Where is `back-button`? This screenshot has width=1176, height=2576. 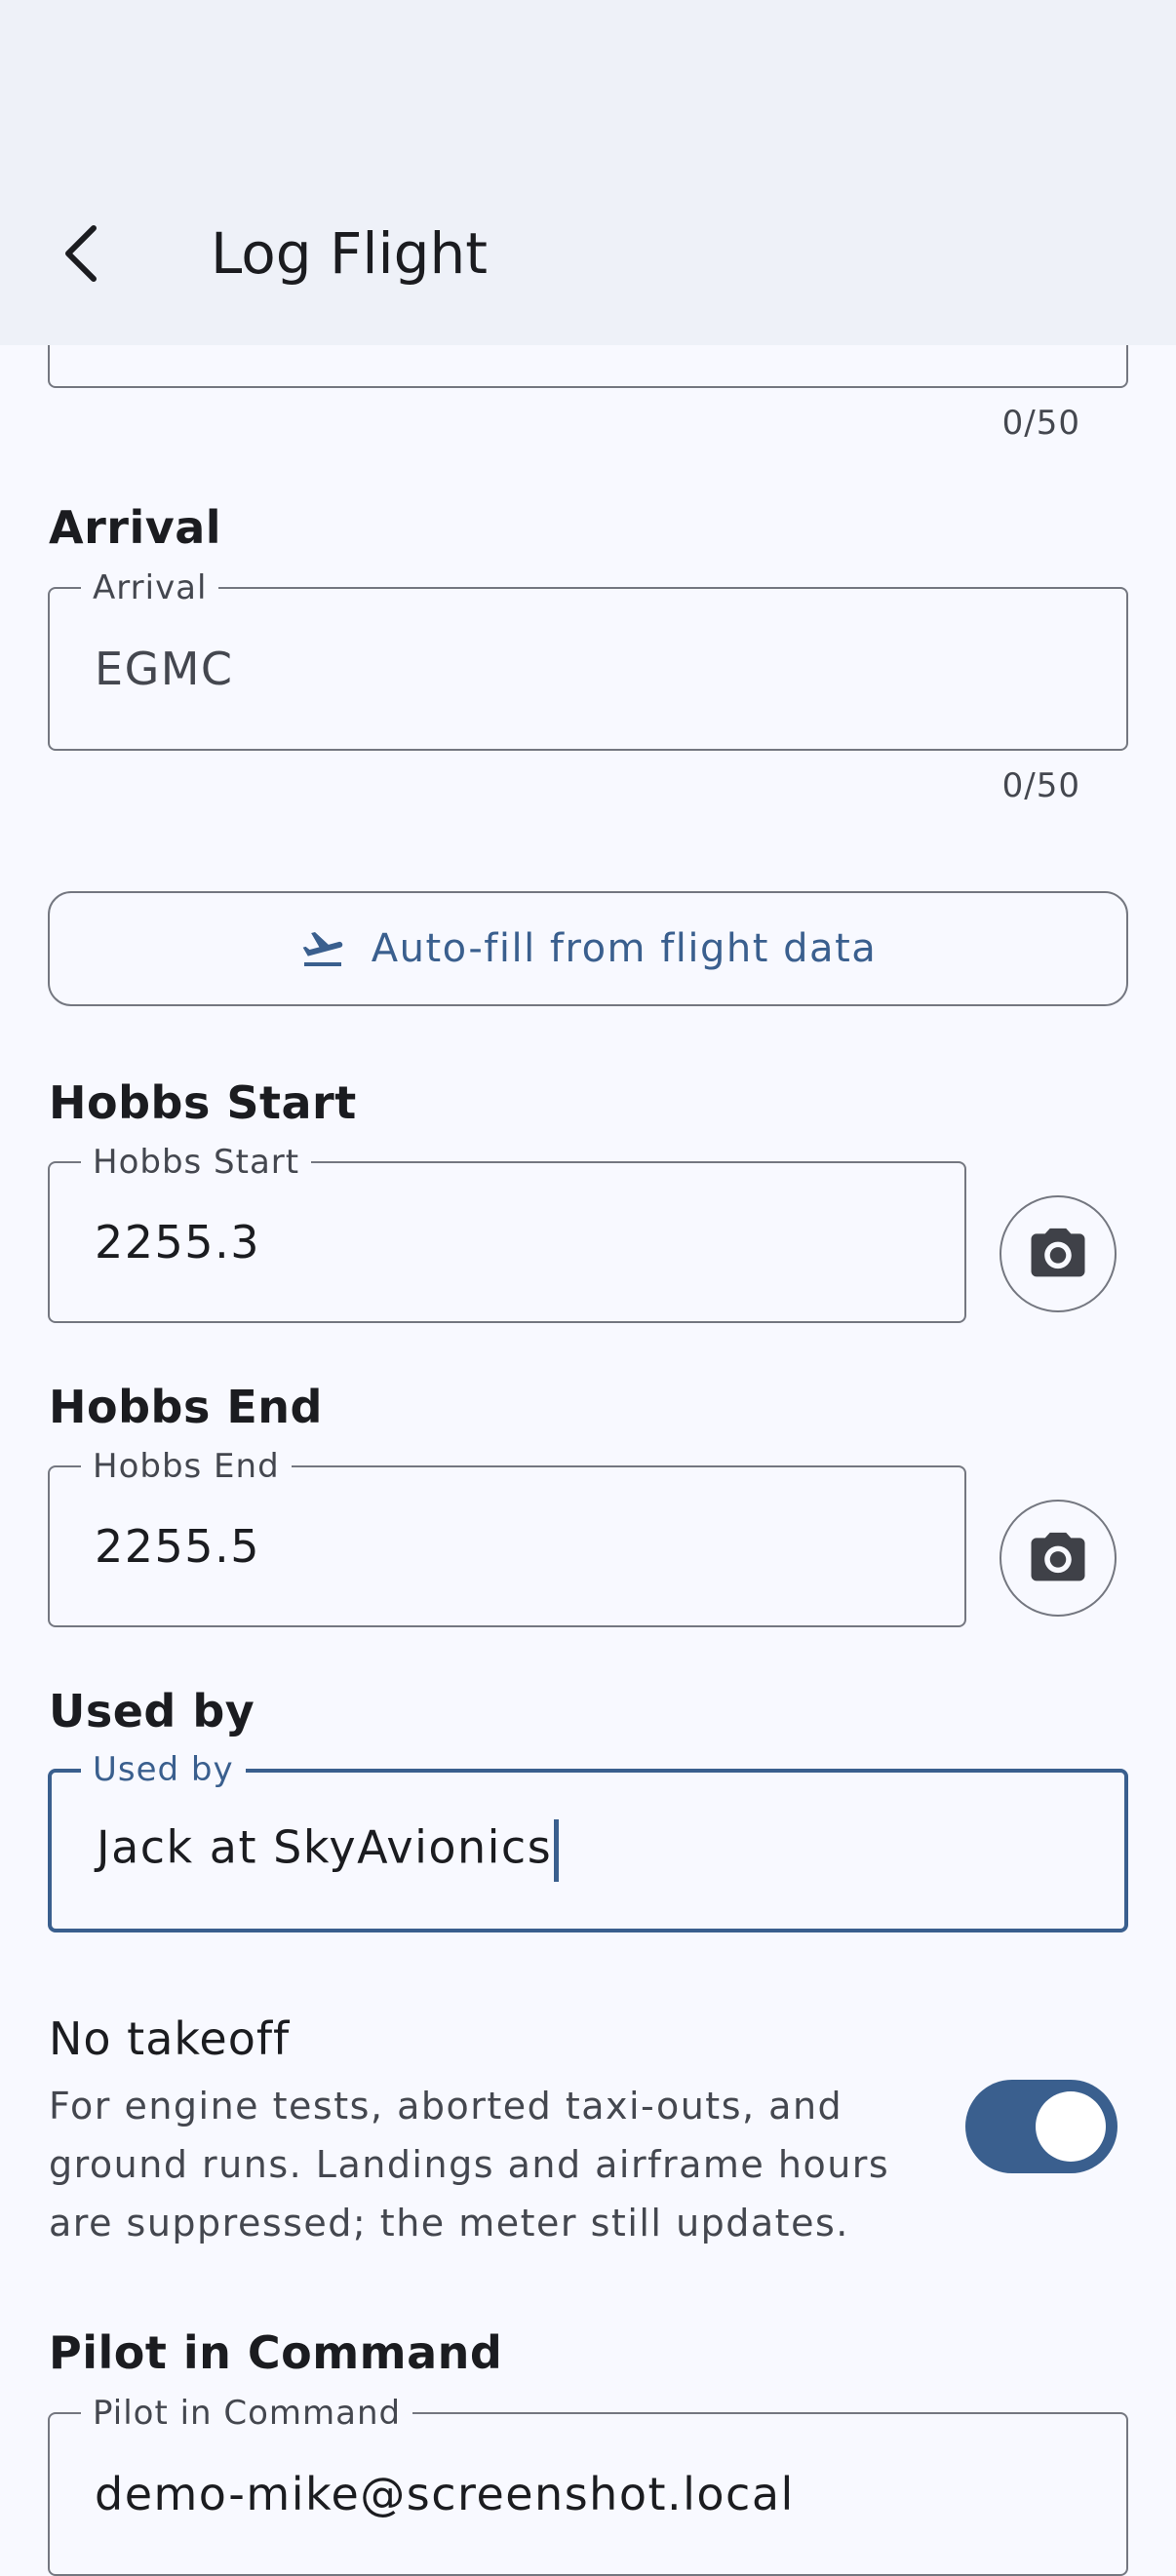
back-button is located at coordinates (80, 253).